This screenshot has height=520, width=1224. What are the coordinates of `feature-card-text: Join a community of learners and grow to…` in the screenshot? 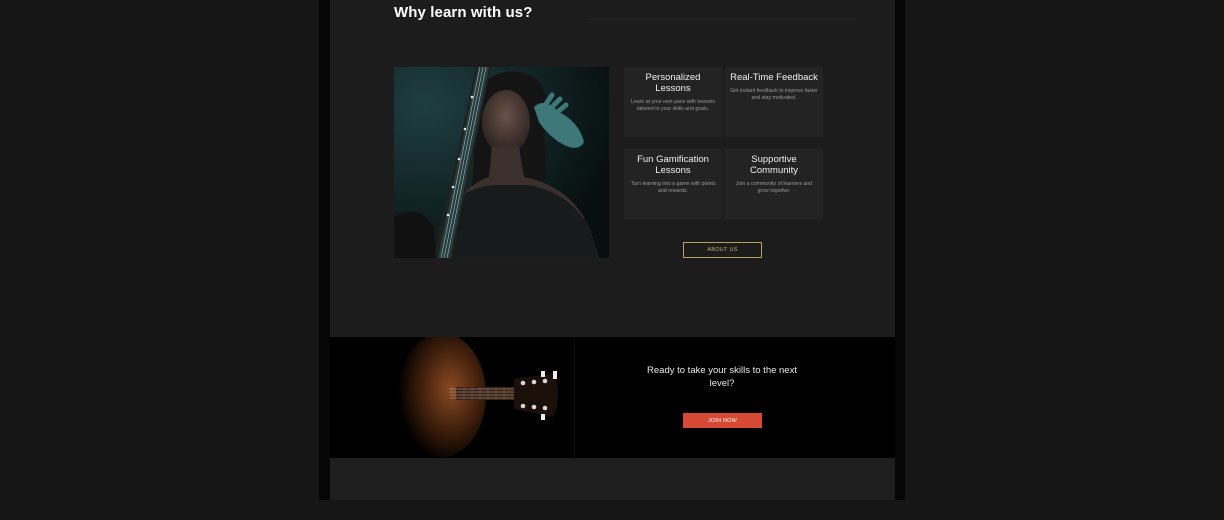 It's located at (774, 187).